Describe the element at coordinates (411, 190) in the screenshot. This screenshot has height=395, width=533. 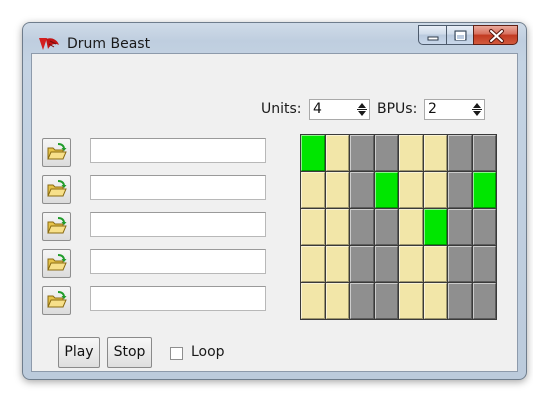
I see `beat-cell-r2-c5` at that location.